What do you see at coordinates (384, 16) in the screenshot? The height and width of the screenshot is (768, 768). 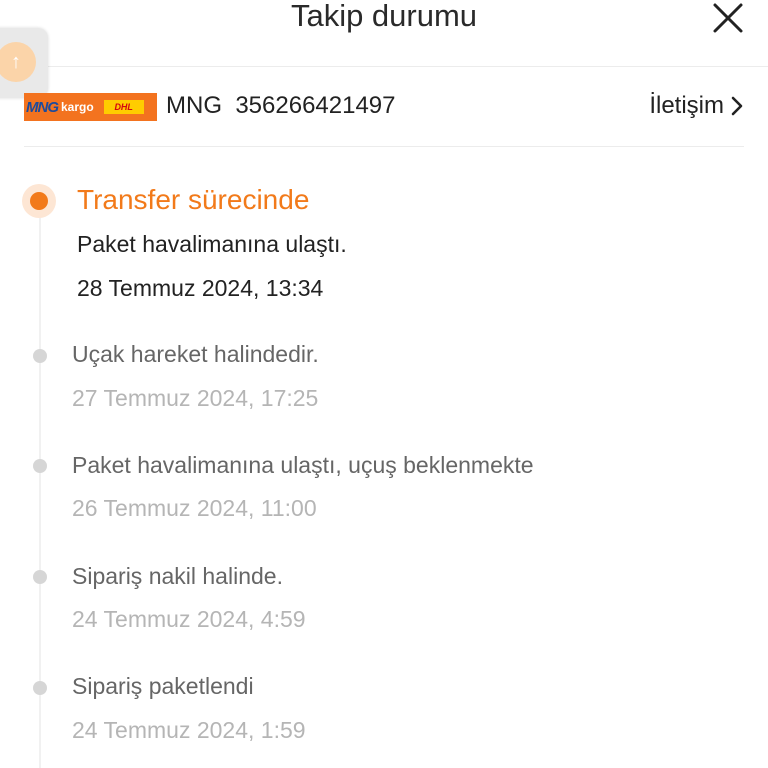 I see `page-title: Takip durumu` at bounding box center [384, 16].